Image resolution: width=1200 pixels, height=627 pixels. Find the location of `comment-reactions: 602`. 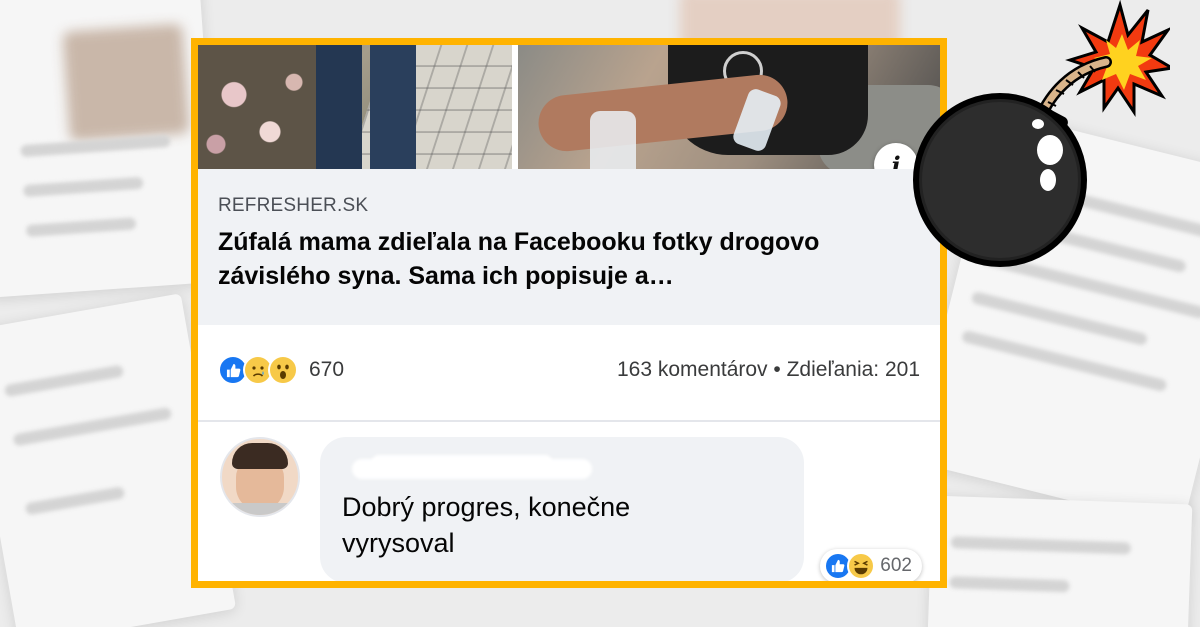

comment-reactions: 602 is located at coordinates (871, 565).